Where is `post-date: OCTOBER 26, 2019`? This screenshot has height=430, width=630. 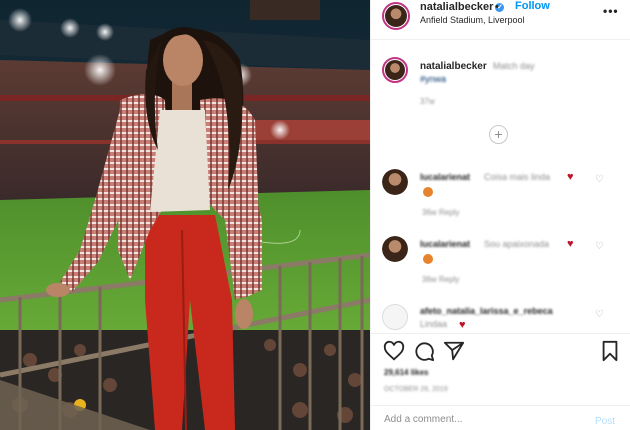
post-date: OCTOBER 26, 2019 is located at coordinates (416, 389).